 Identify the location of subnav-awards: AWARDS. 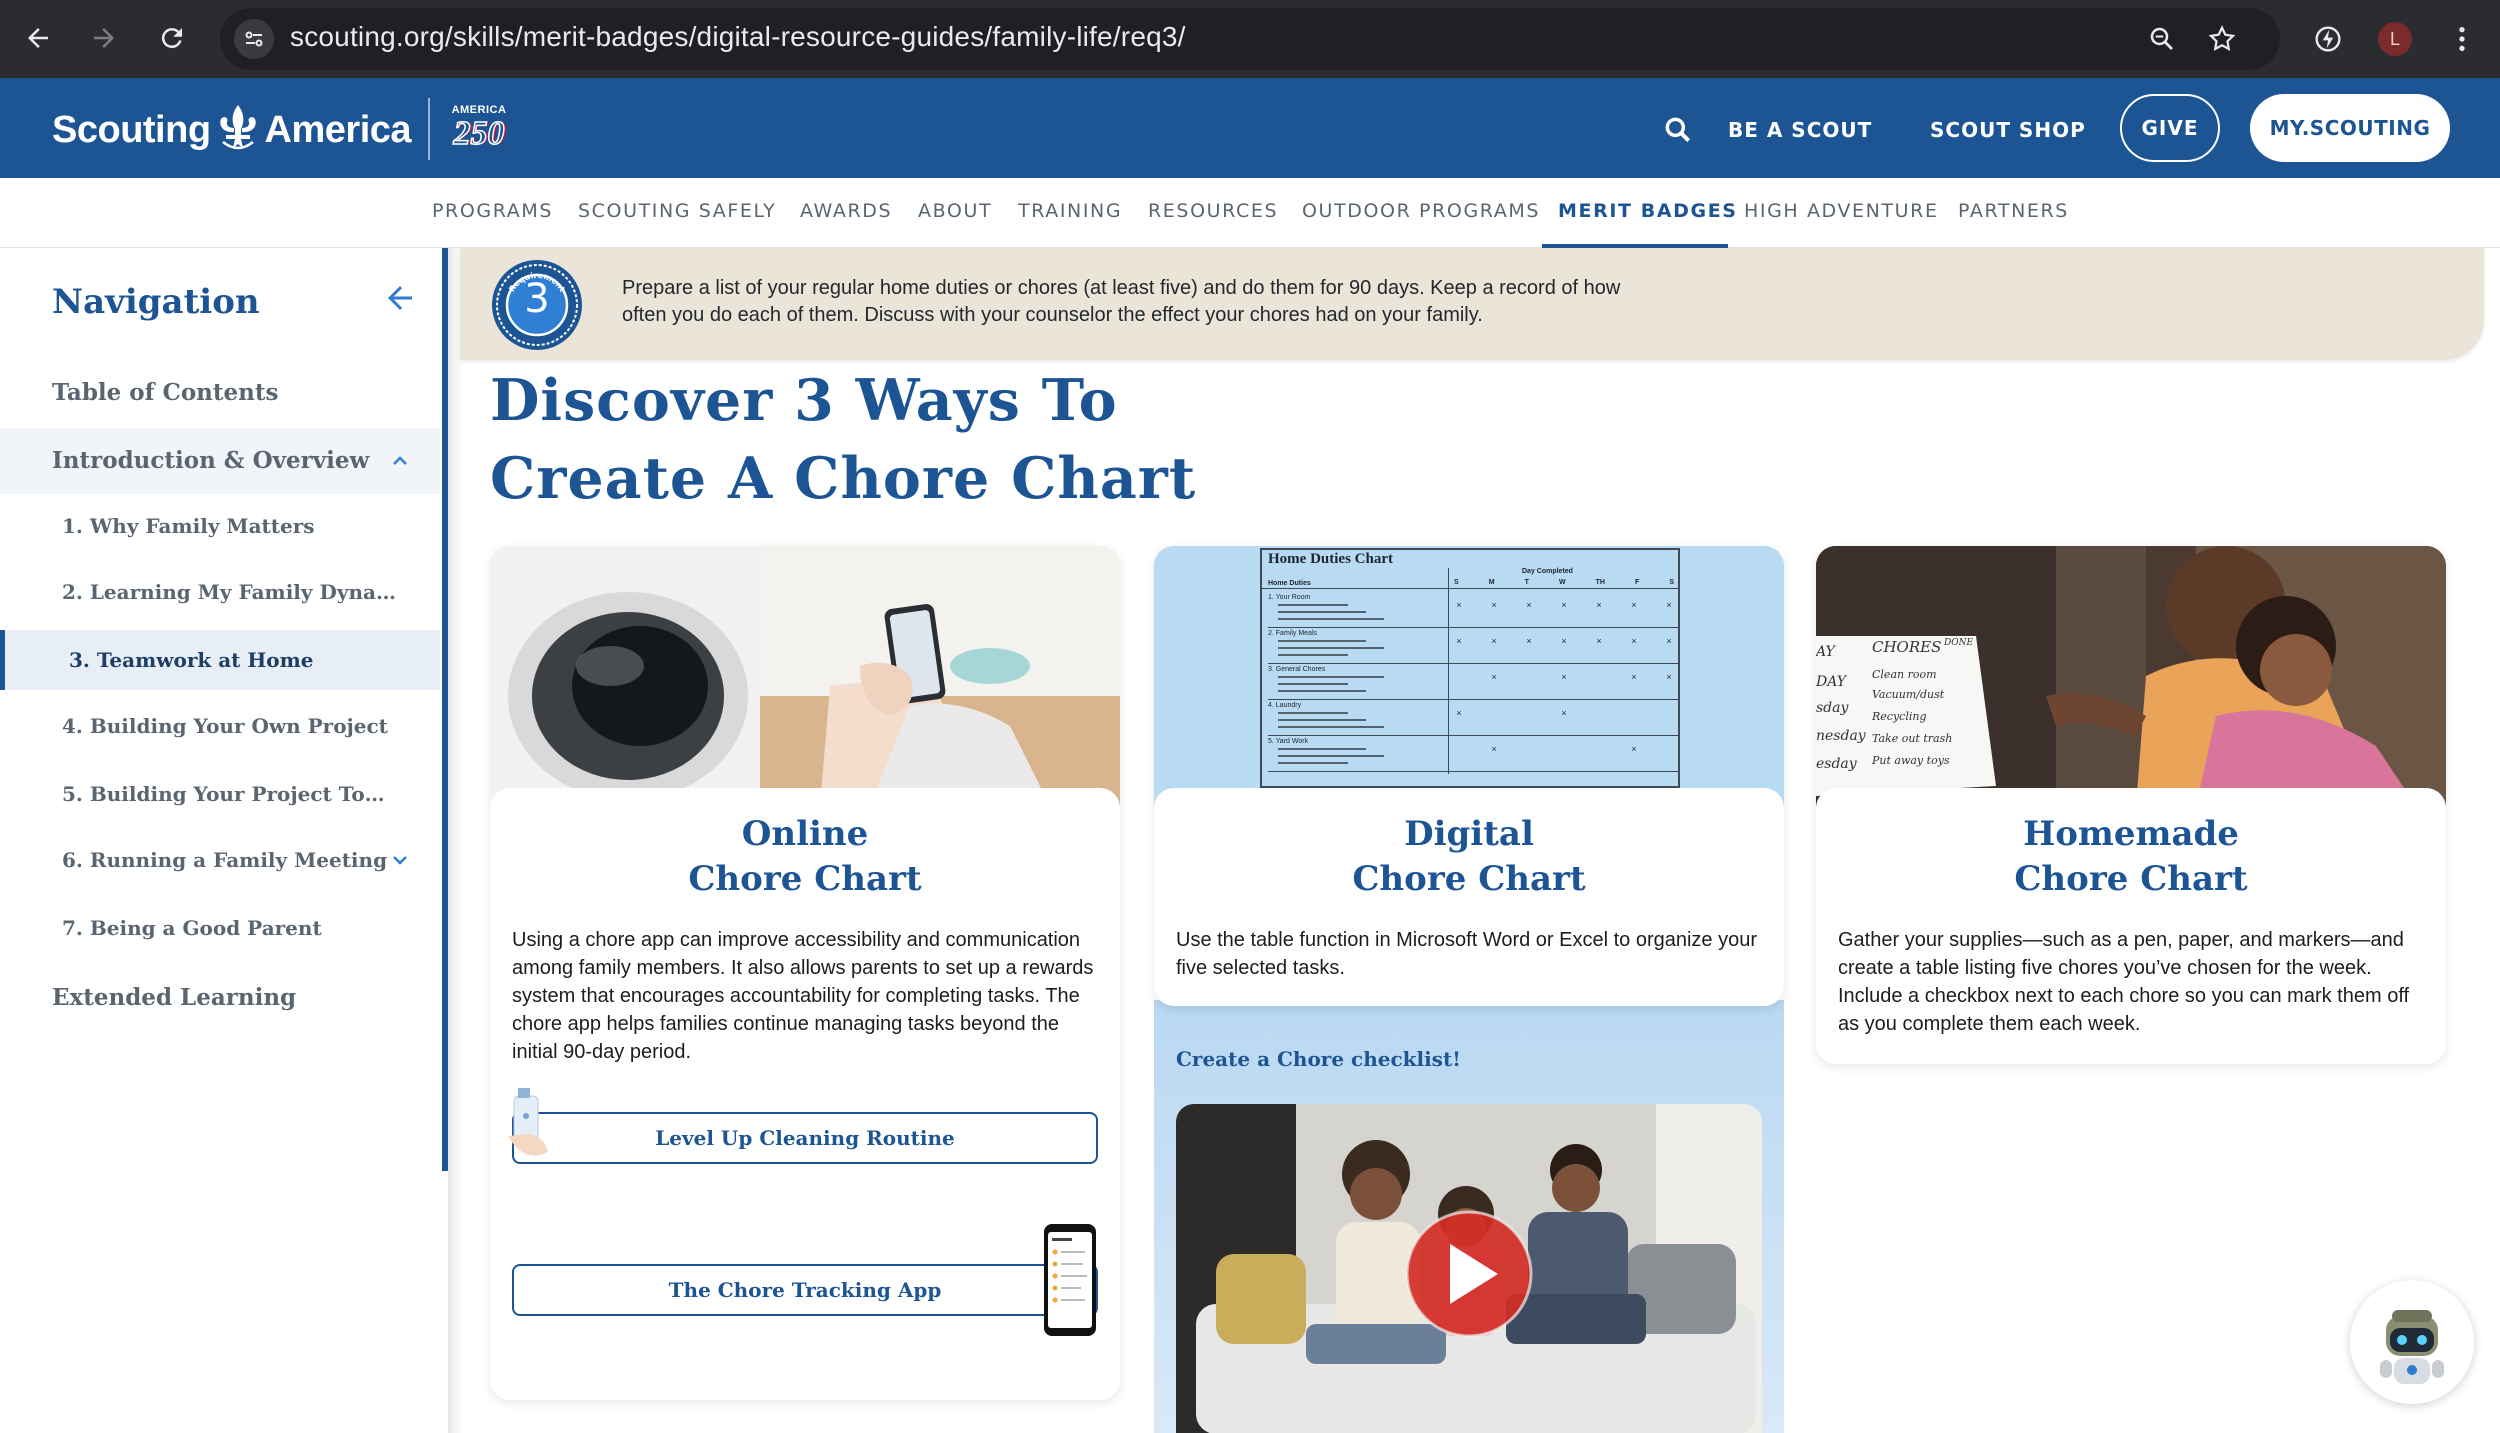
(846, 211).